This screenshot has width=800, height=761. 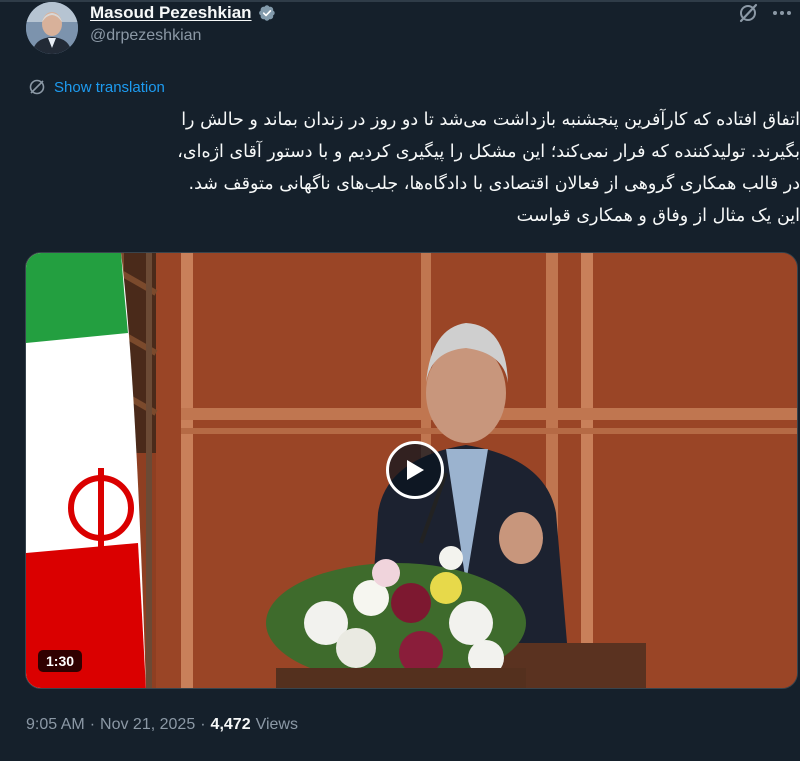 I want to click on tweet-line: این یک مثال از وفاق و همکاری قواست, so click(x=658, y=216).